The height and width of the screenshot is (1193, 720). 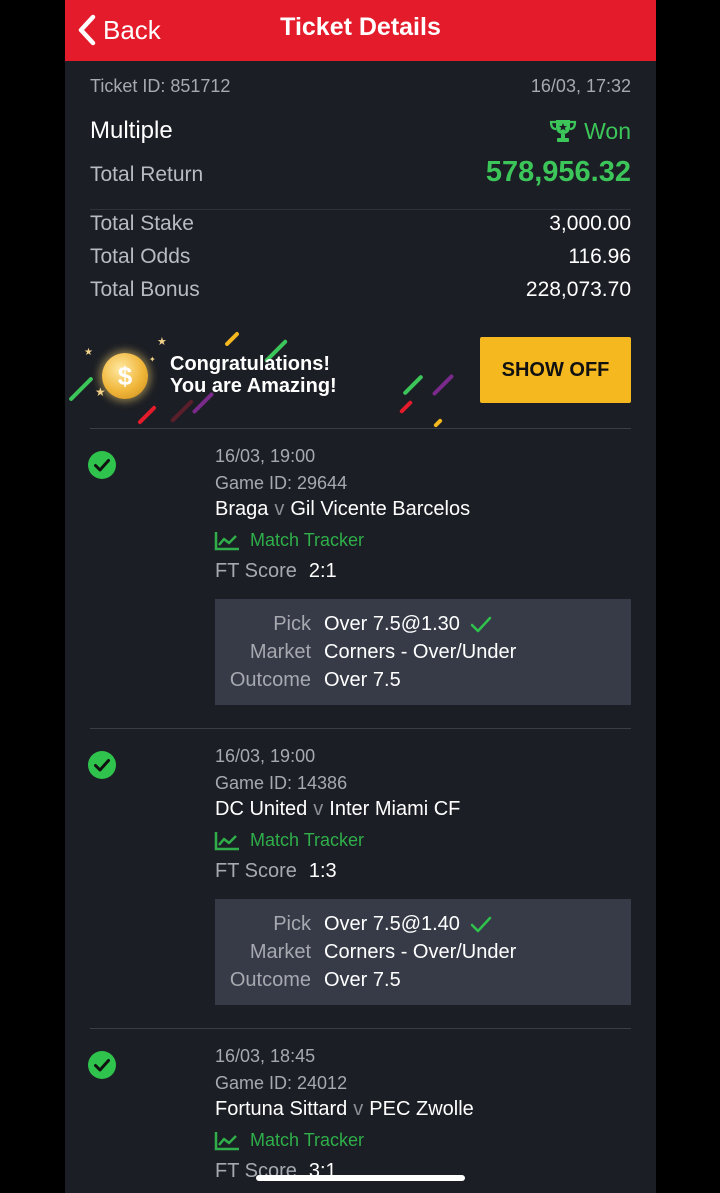 I want to click on leg-game-id: Game ID: 14386, so click(x=281, y=783).